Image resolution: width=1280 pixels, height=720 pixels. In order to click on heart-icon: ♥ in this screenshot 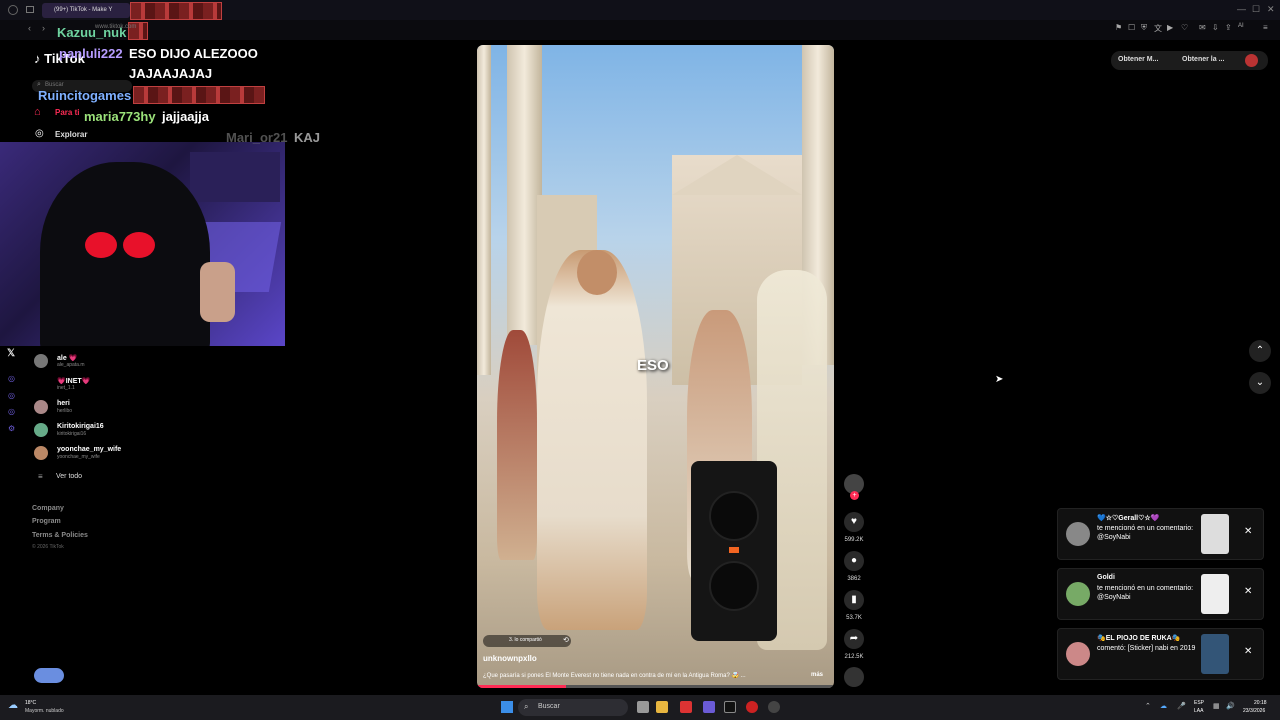, I will do `click(854, 521)`.